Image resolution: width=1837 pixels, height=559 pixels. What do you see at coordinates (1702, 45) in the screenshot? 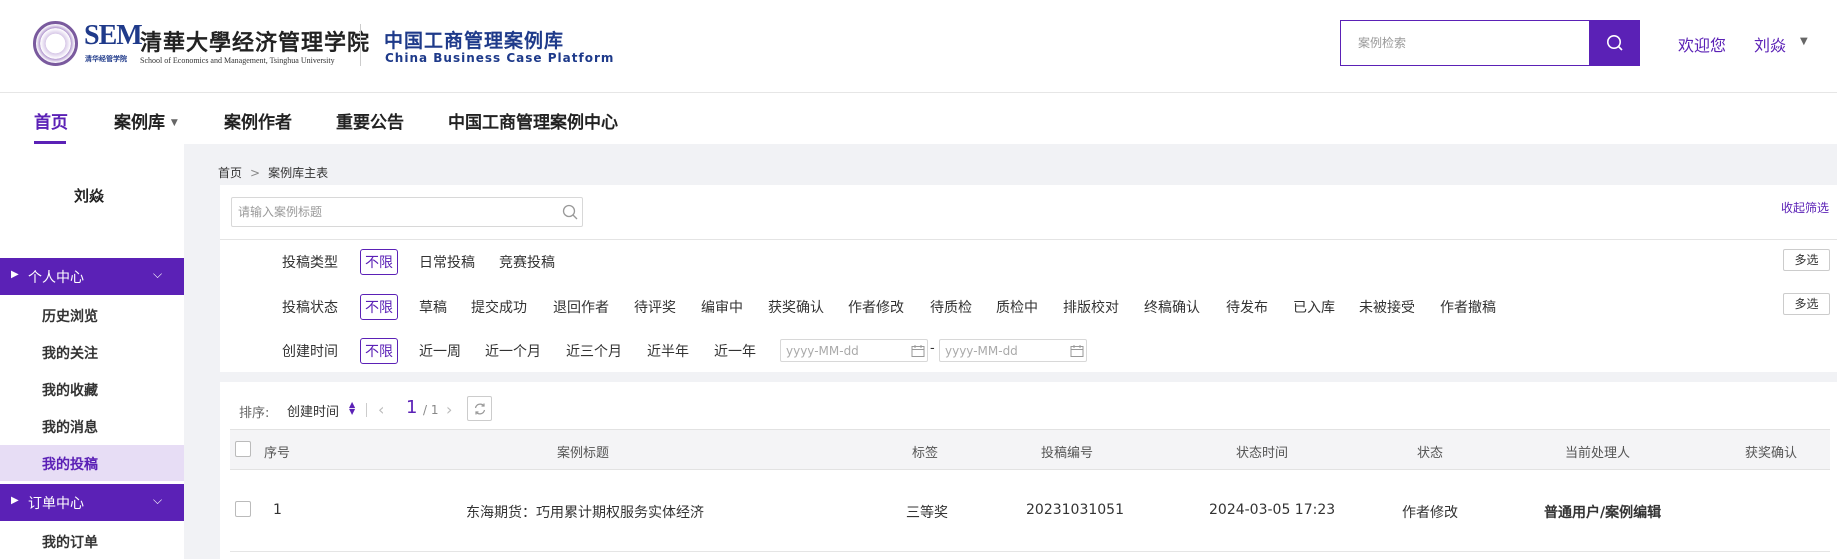
I see `welcome-text: 欢迎您` at bounding box center [1702, 45].